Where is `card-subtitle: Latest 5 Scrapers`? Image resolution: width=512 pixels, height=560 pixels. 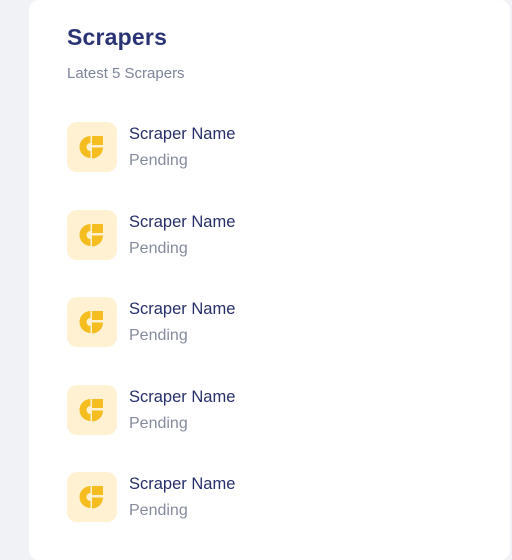
card-subtitle: Latest 5 Scrapers is located at coordinates (126, 73).